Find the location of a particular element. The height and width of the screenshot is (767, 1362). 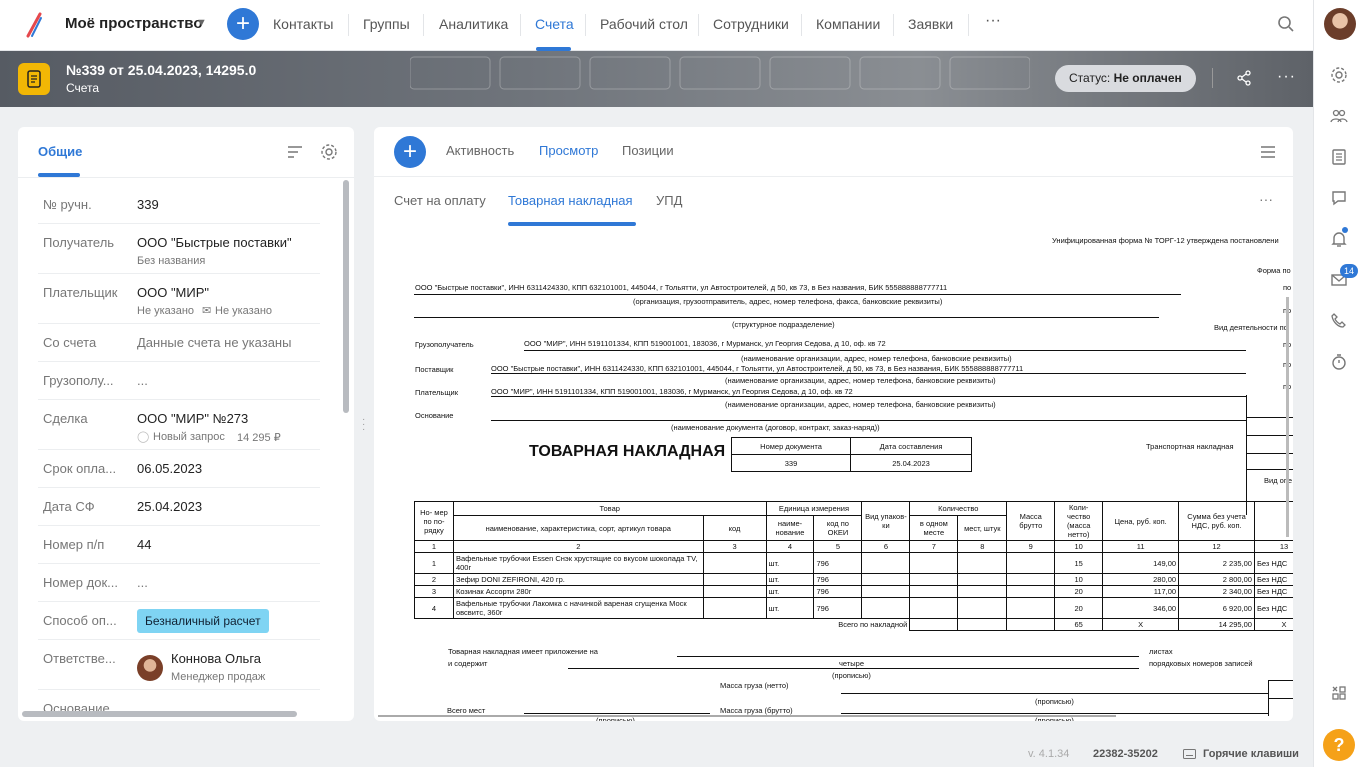

field-value: 339 is located at coordinates (148, 204).